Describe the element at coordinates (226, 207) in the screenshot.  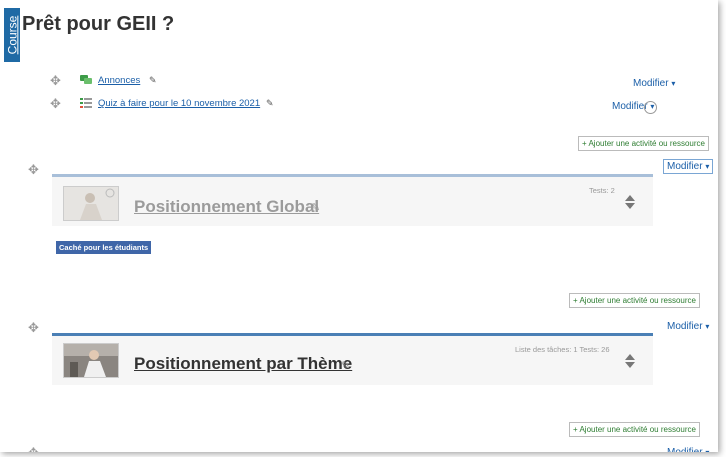
I see `section-title: Positionnement Global` at that location.